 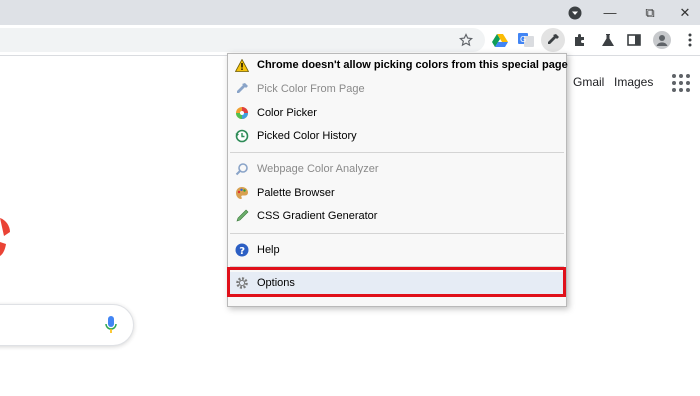 I want to click on profile-dropdown-icon, so click(x=575, y=12).